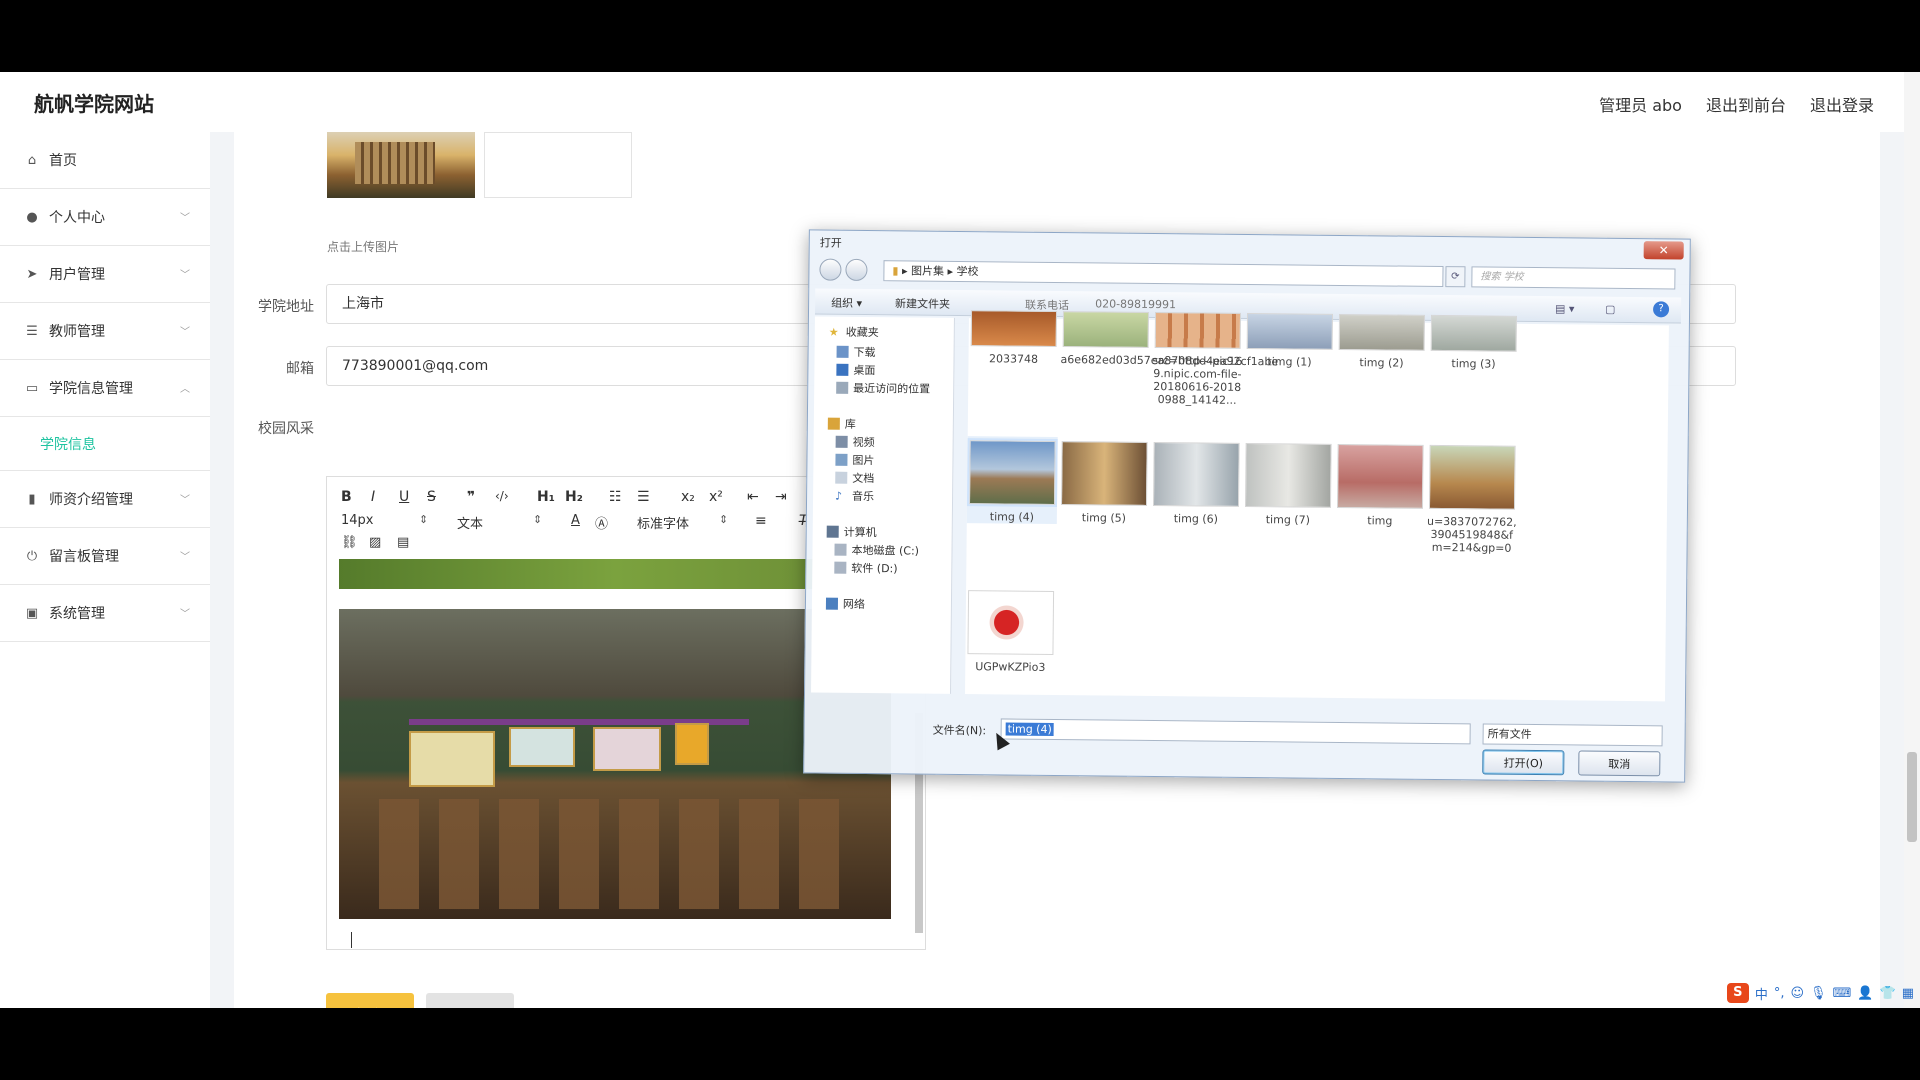 Image resolution: width=1920 pixels, height=1080 pixels. I want to click on desktop-icon, so click(842, 369).